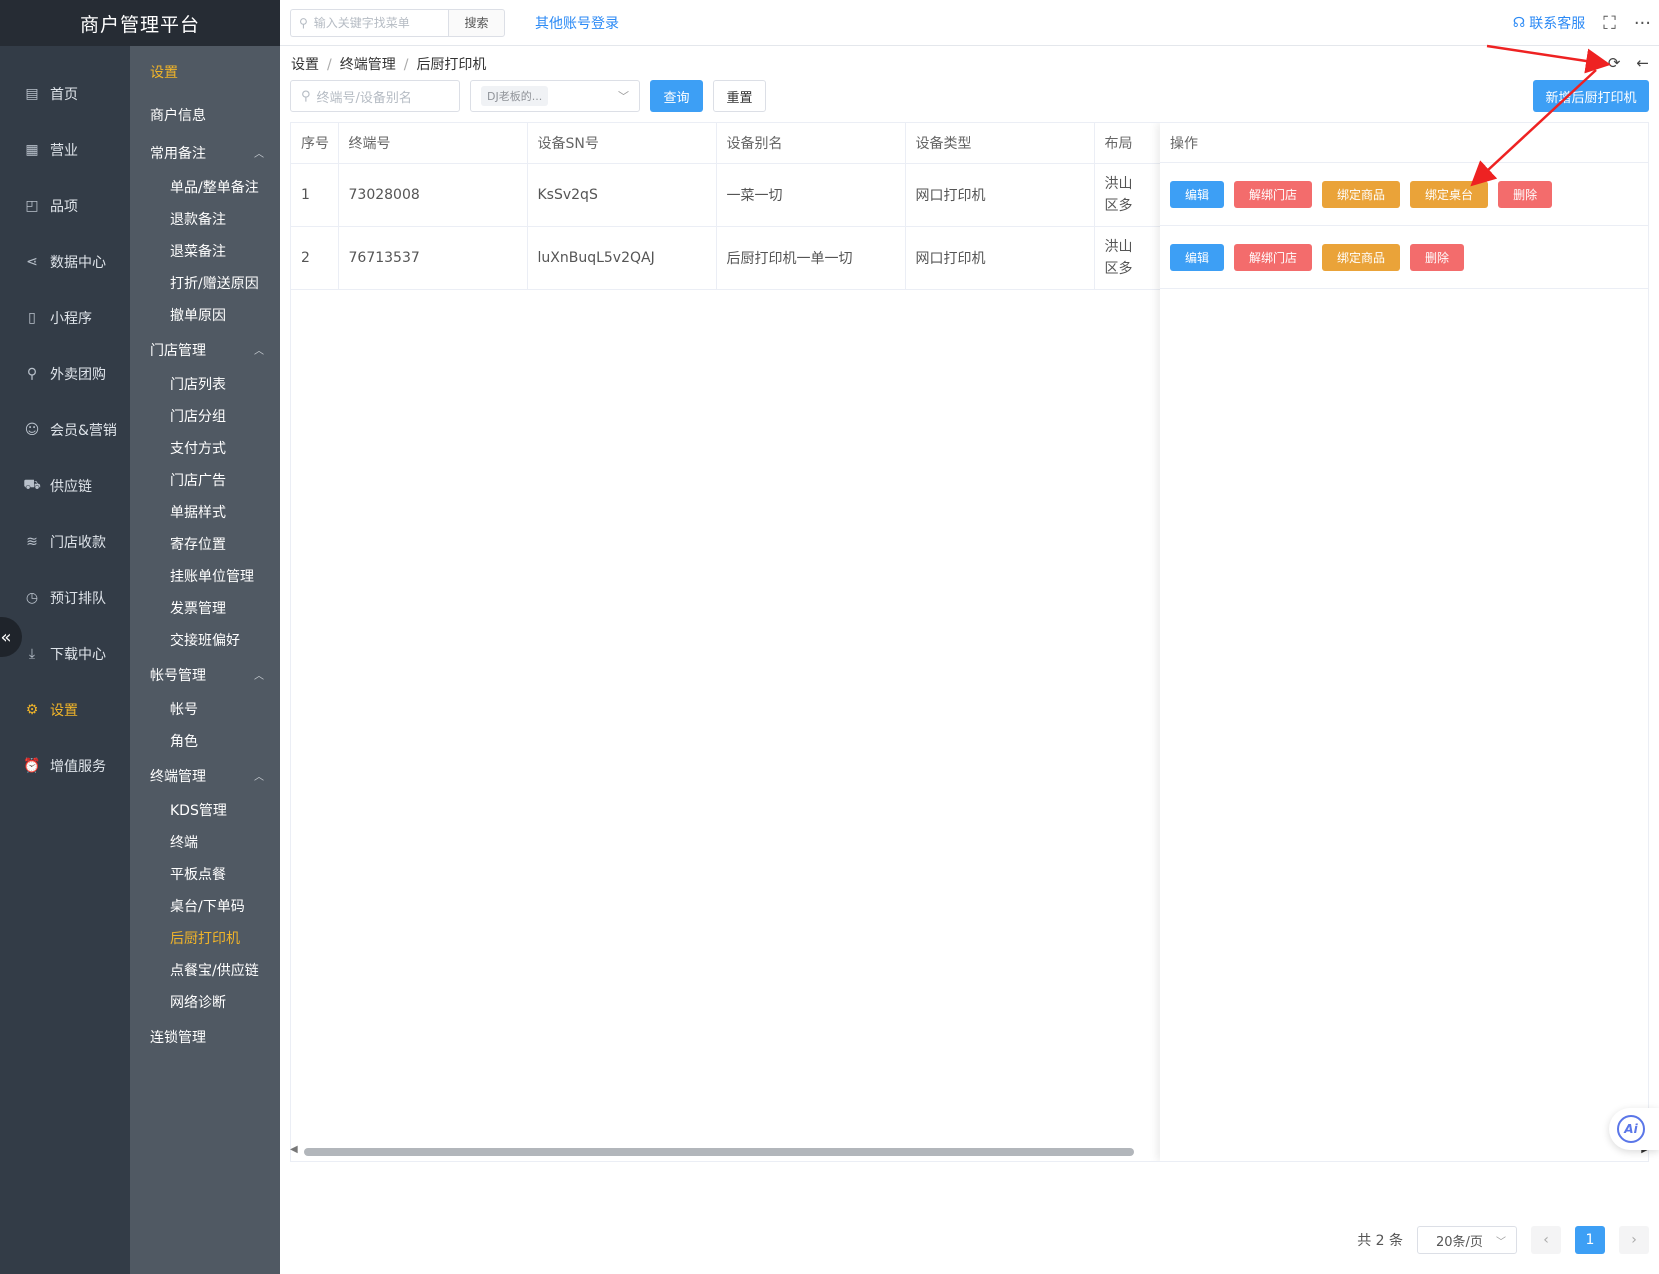 The height and width of the screenshot is (1274, 1659). Describe the element at coordinates (205, 1002) in the screenshot. I see `submenu-item: 网络诊断` at that location.